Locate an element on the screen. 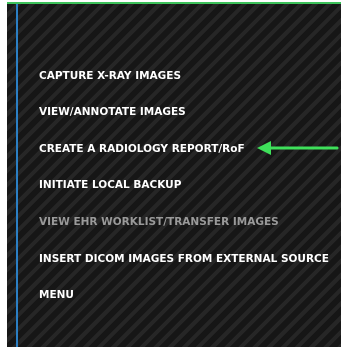 This screenshot has width=341, height=347. menu-item-insert-dicom-images: INSERT DICOM IMAGES FROM EXTERNAL SOURCE is located at coordinates (184, 259).